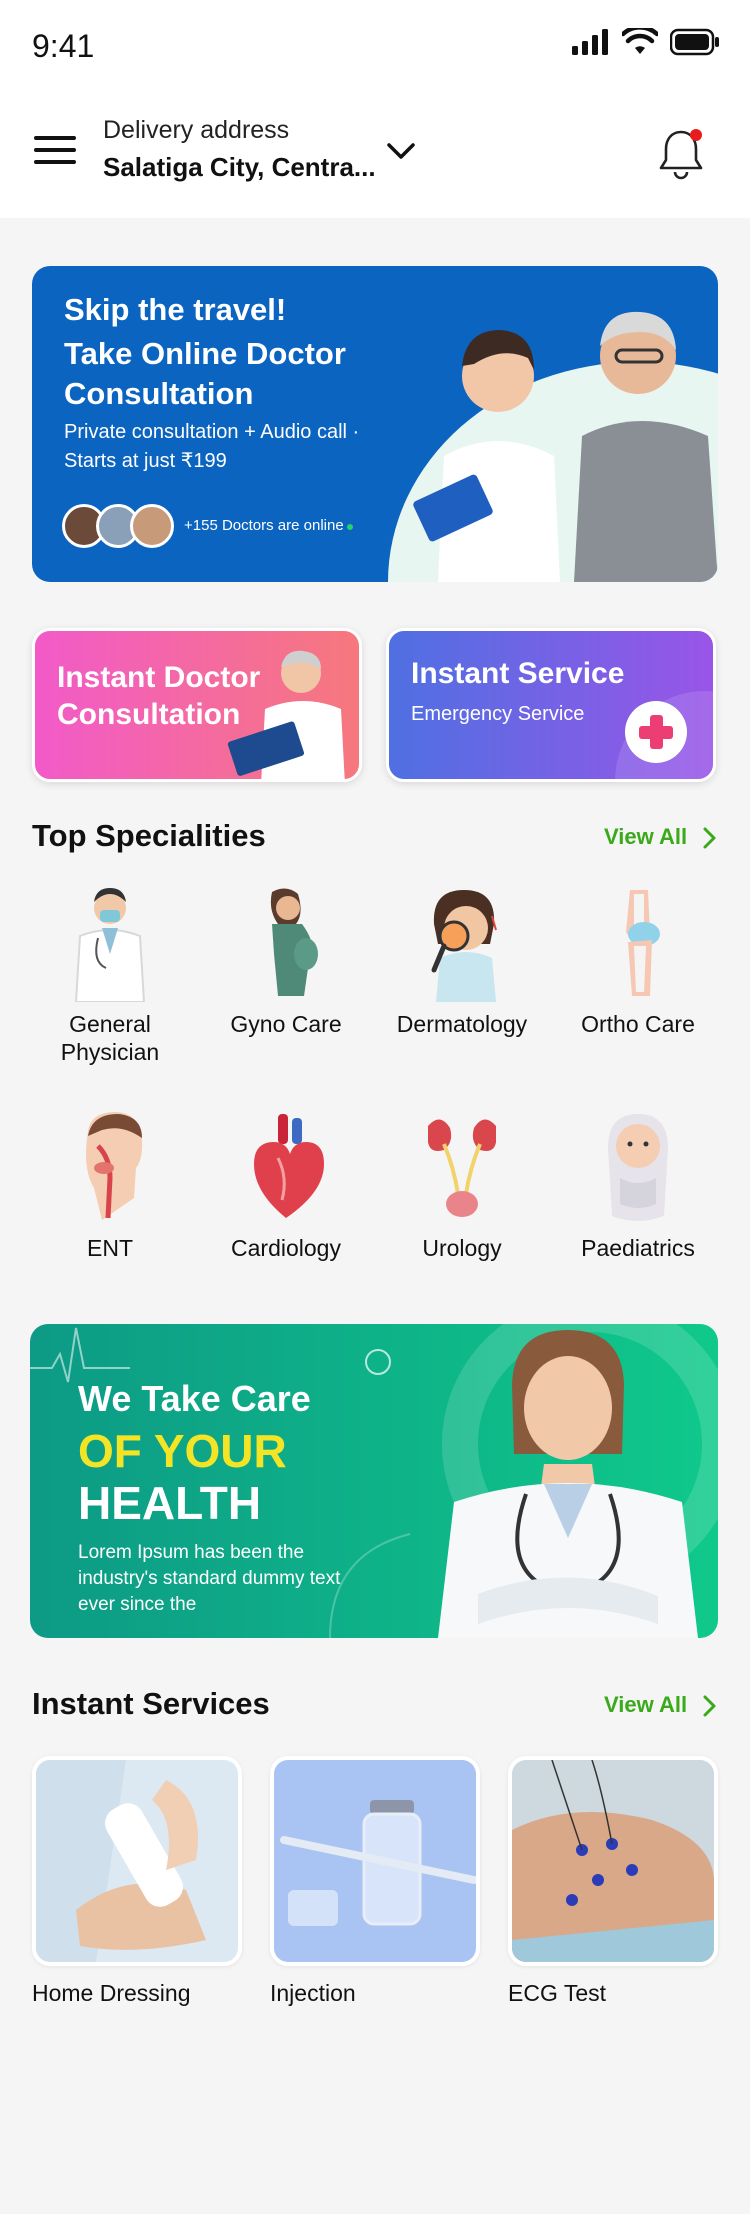  I want to click on instant-doctor-consultation-card: Instant Doctor Consultation, so click(197, 705).